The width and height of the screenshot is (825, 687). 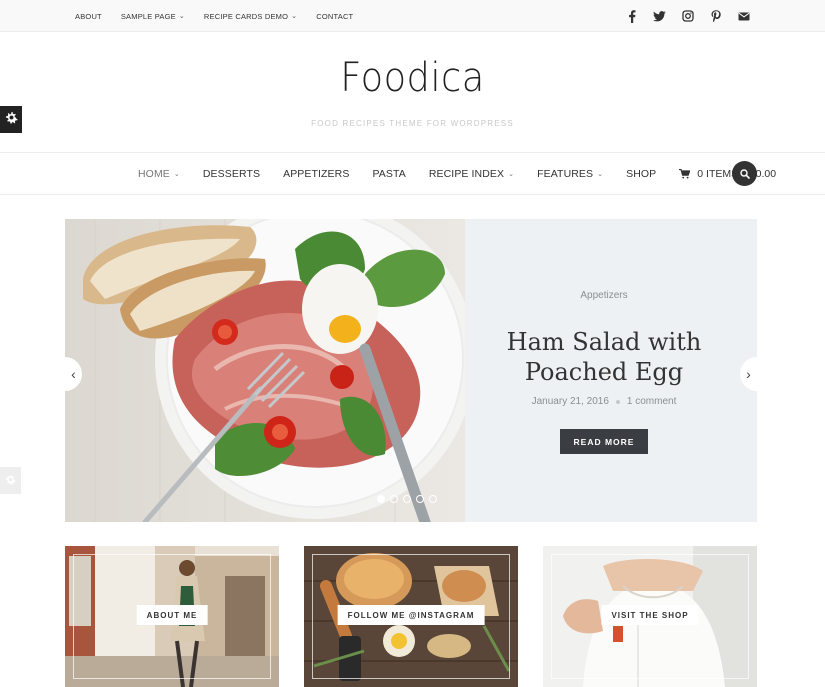 What do you see at coordinates (685, 173) in the screenshot?
I see `cart-icon` at bounding box center [685, 173].